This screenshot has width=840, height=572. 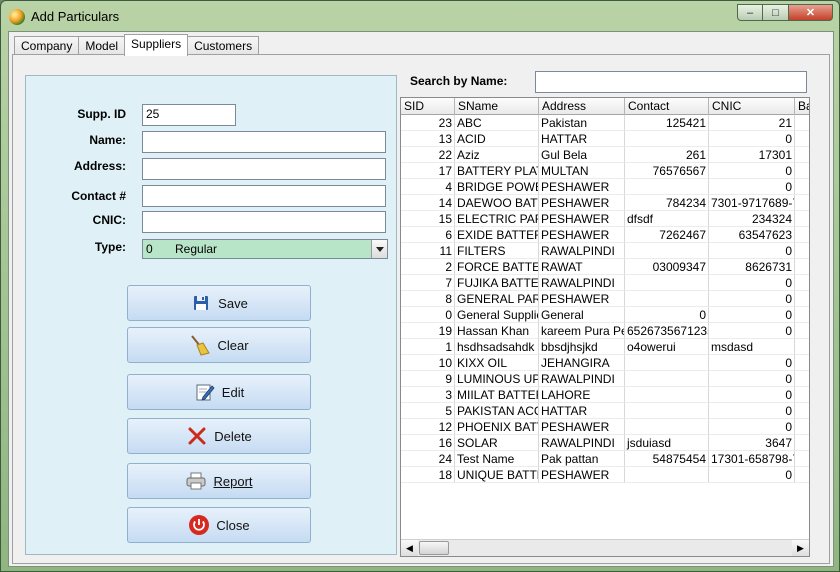 I want to click on column-header-ba: Ba, so click(x=802, y=106).